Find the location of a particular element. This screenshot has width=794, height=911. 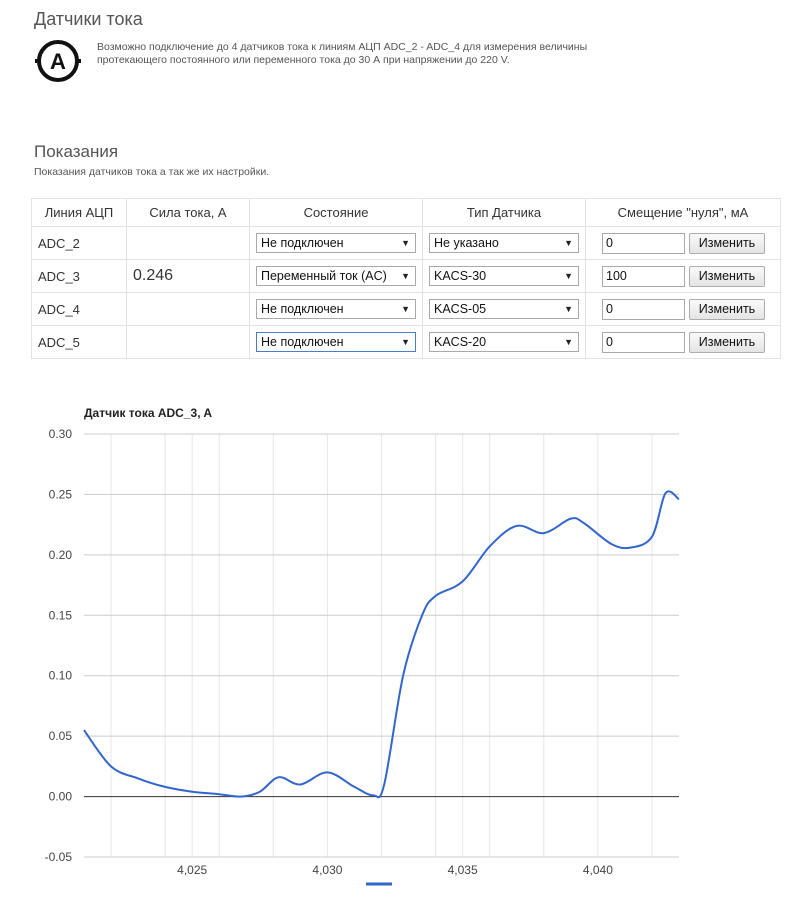

y-tick-label: 0.05 is located at coordinates (61, 736).